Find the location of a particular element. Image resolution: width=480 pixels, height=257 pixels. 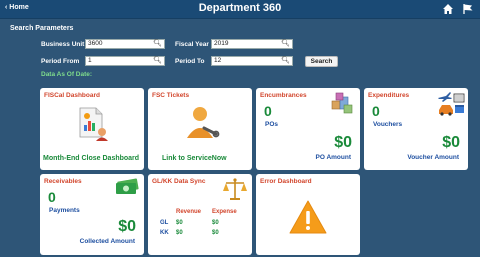

po-count: 0 is located at coordinates (268, 111).